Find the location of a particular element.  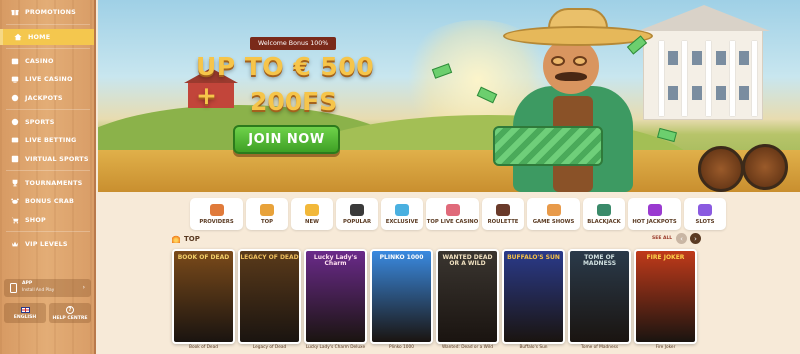

chevron-right-icon: › is located at coordinates (83, 287).